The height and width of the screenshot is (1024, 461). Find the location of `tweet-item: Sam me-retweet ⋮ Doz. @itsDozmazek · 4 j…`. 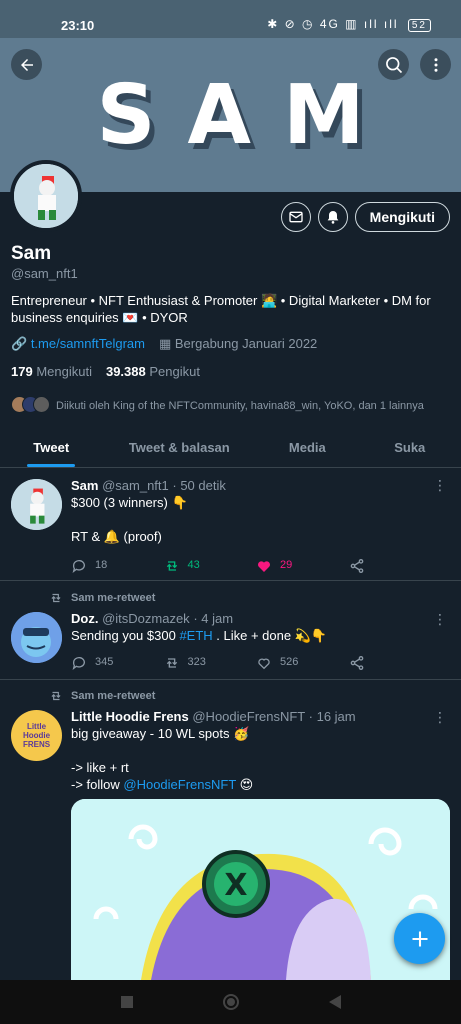

tweet-item: Sam me-retweet ⋮ Doz. @itsDozmazek · 4 j… is located at coordinates (230, 631).